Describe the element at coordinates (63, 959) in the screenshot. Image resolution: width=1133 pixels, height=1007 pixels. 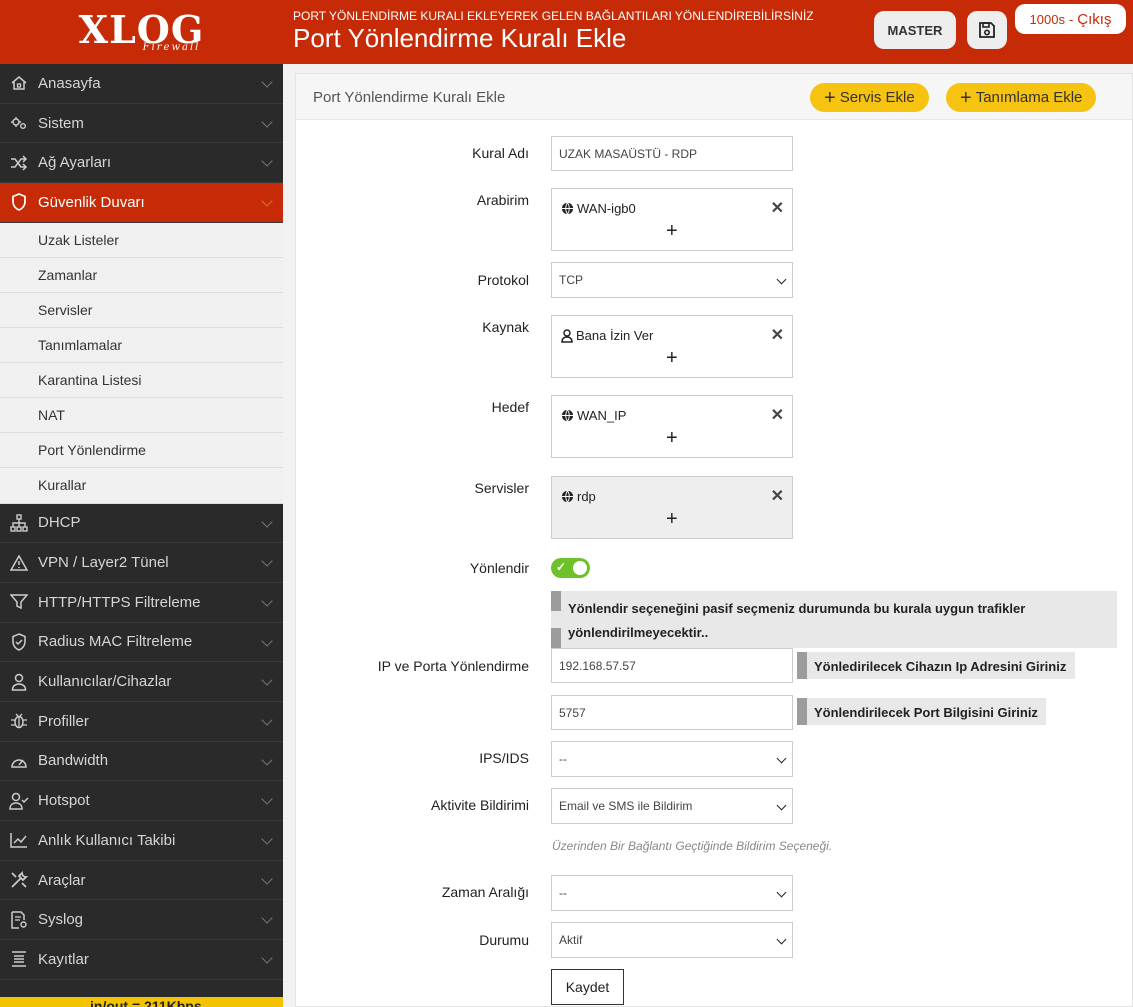
I see `sidebar-item-label: Kayıtlar` at that location.